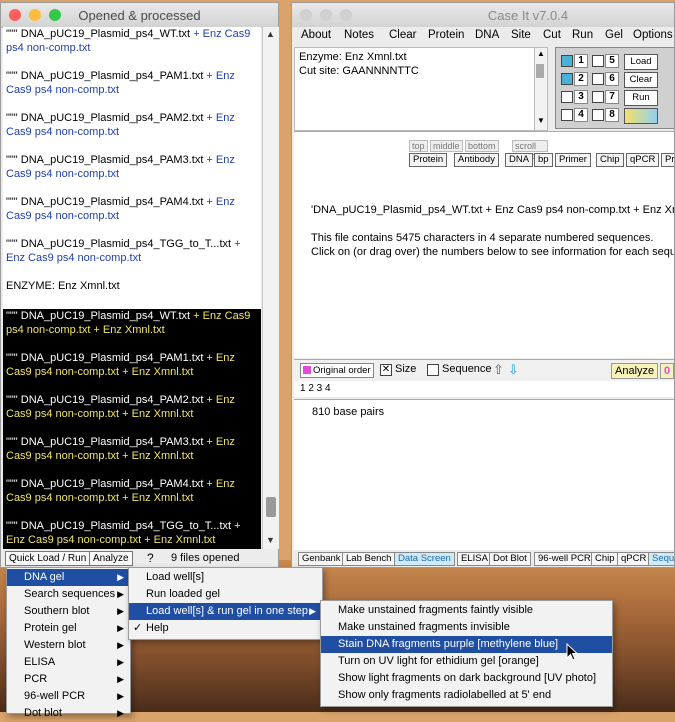  What do you see at coordinates (466, 610) in the screenshot?
I see `menu-item-faintly-visible: Make unstained fragments faintly visible` at bounding box center [466, 610].